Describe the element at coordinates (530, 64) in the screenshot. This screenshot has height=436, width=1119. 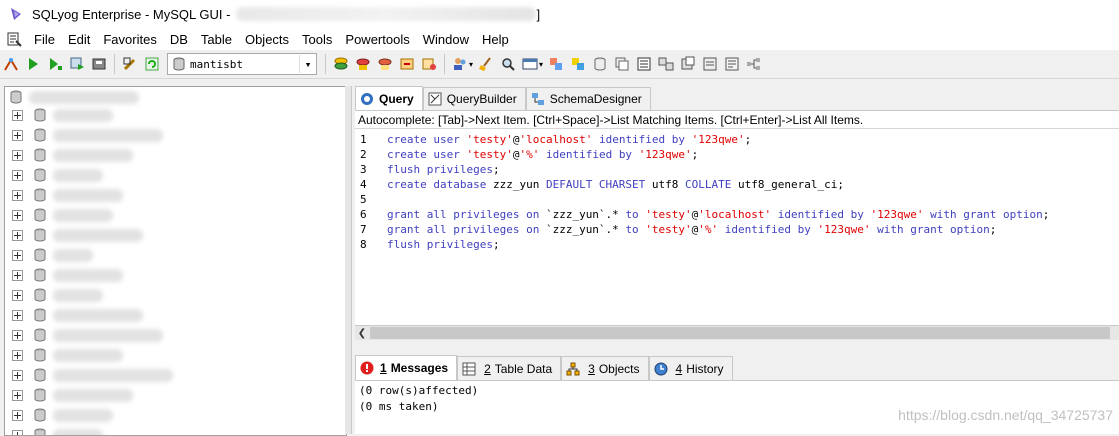
I see `window-button` at that location.